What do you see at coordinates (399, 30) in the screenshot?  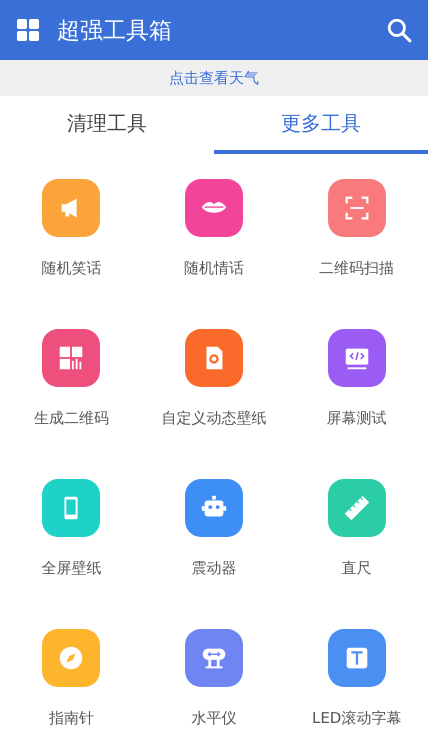 I see `search-icon` at bounding box center [399, 30].